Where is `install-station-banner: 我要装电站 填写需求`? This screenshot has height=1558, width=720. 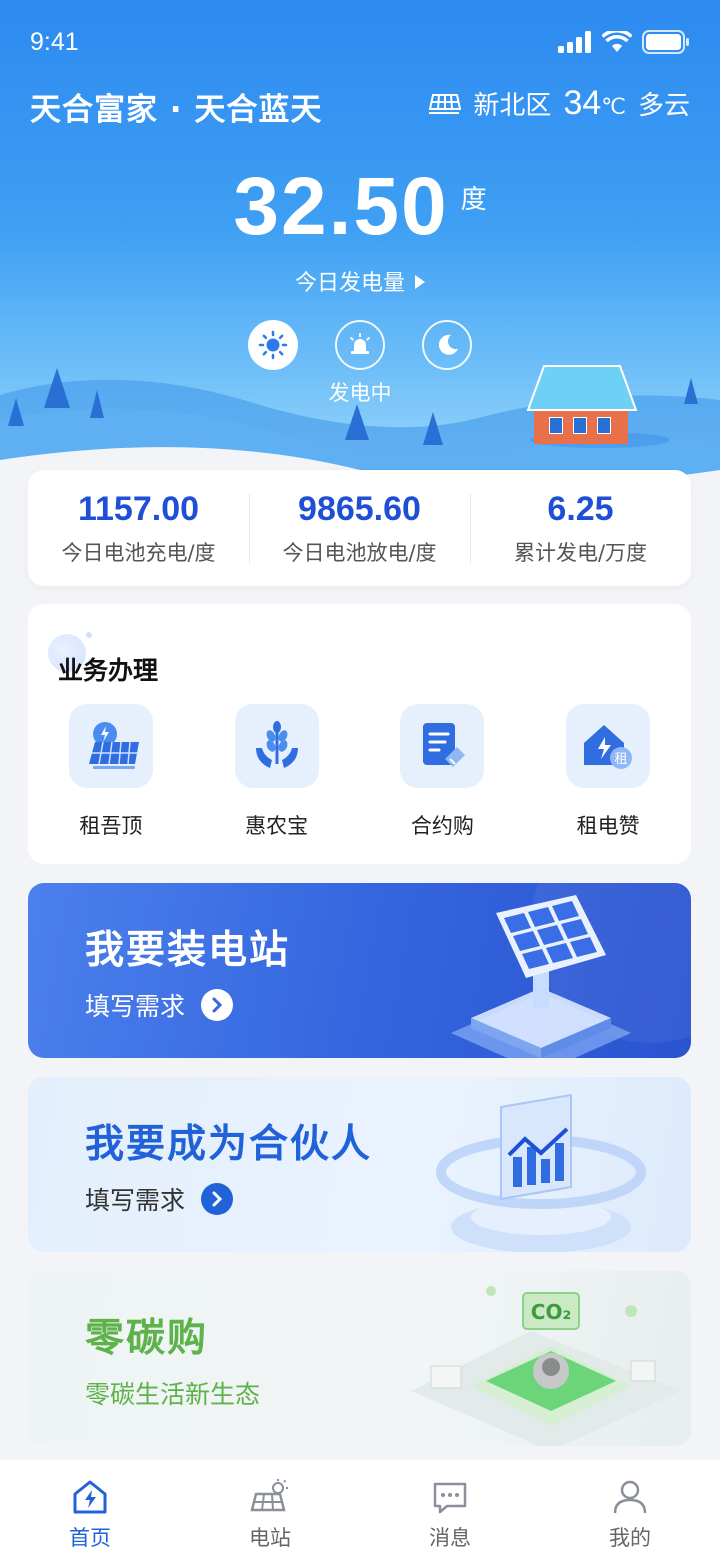
install-station-banner: 我要装电站 填写需求 is located at coordinates (359, 970).